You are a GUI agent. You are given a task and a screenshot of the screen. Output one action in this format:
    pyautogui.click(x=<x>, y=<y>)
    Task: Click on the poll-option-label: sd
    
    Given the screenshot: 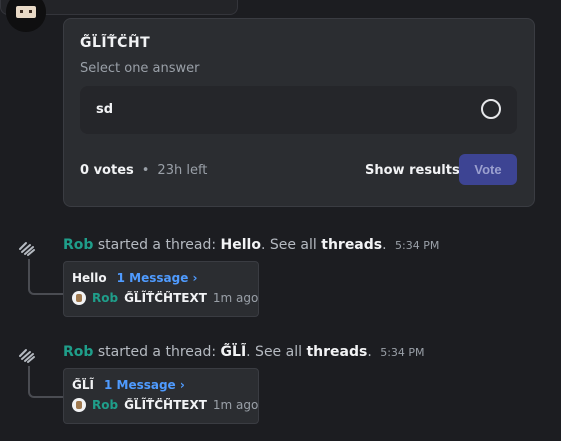 What is the action you would take?
    pyautogui.click(x=105, y=109)
    